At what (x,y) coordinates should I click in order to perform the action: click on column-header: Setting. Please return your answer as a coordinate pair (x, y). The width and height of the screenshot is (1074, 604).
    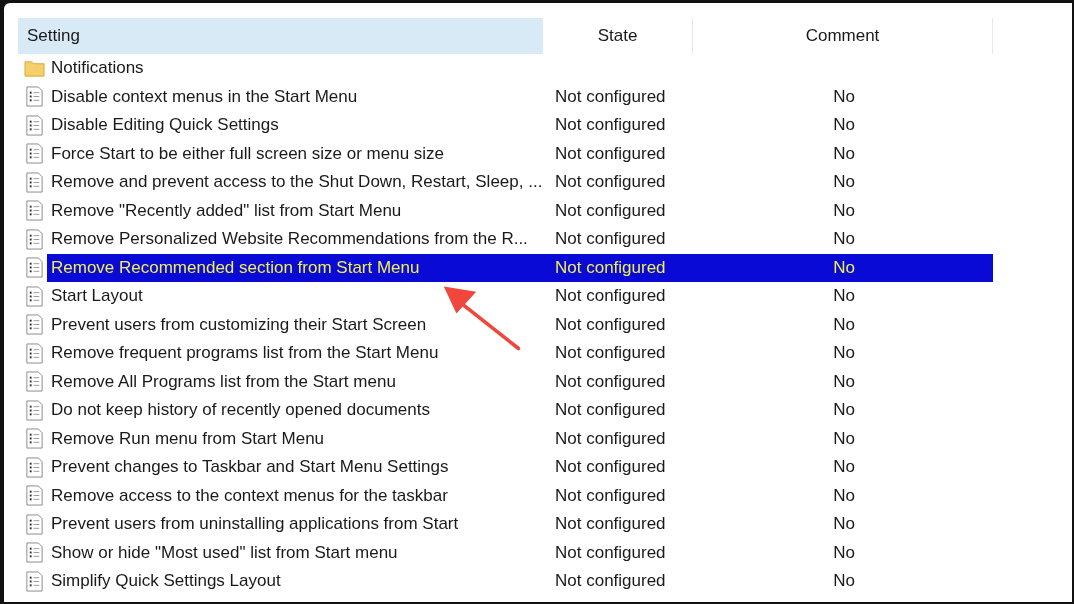
    Looking at the image, I should click on (280, 36).